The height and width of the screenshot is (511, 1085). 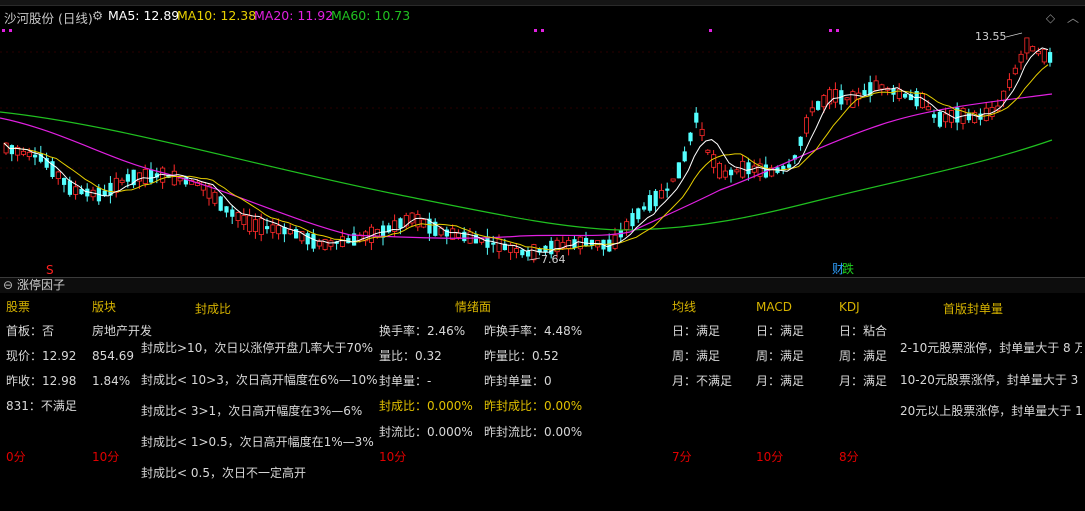 I want to click on ma-month: 月：不满足, so click(x=702, y=381).